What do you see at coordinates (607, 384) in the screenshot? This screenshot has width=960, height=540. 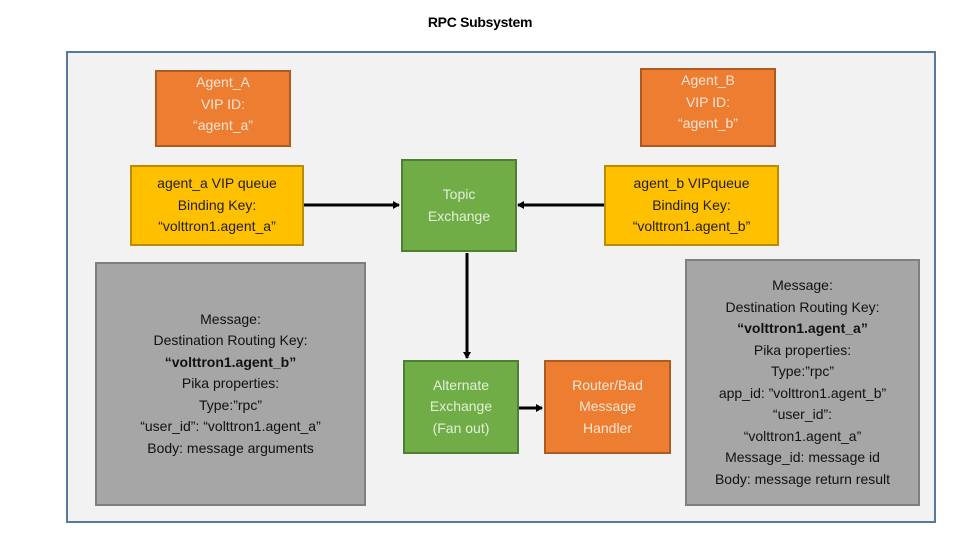 I see `router-handler-line-1: Router/Bad` at bounding box center [607, 384].